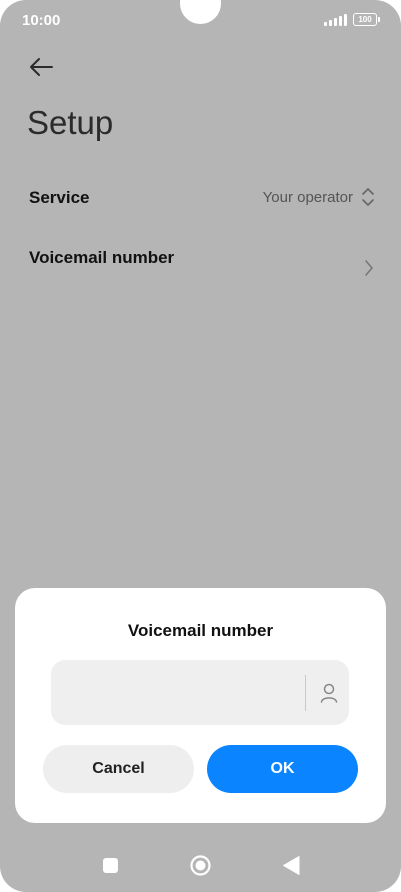 The height and width of the screenshot is (892, 401). What do you see at coordinates (200, 12) in the screenshot?
I see `camera-notch` at bounding box center [200, 12].